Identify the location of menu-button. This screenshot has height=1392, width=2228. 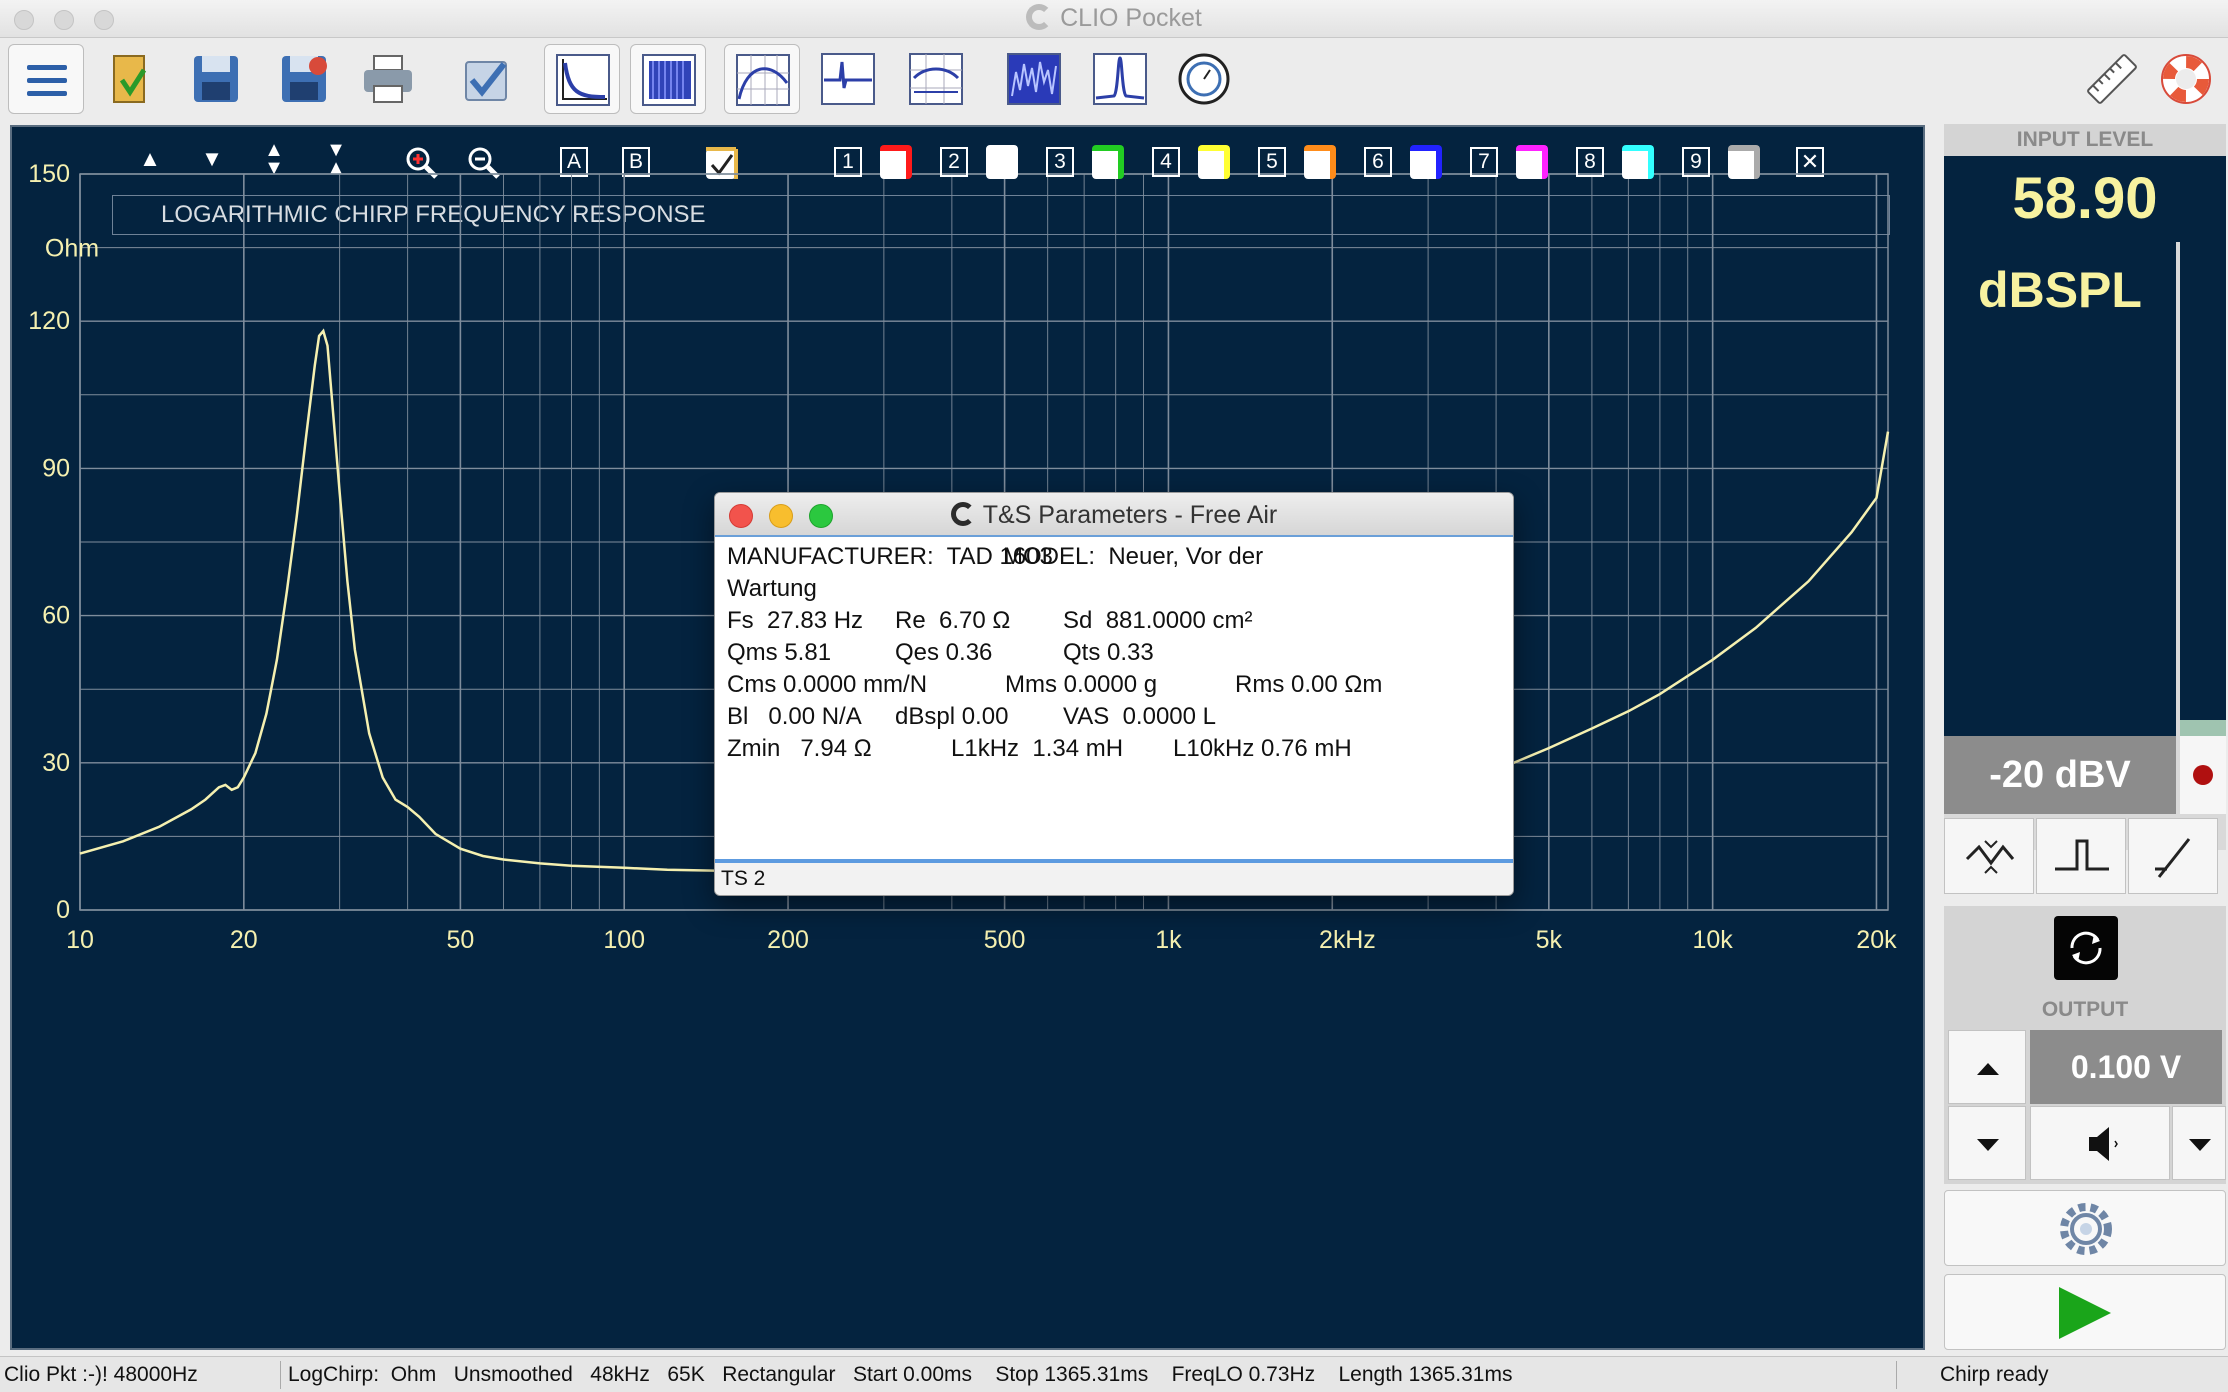
(46, 79).